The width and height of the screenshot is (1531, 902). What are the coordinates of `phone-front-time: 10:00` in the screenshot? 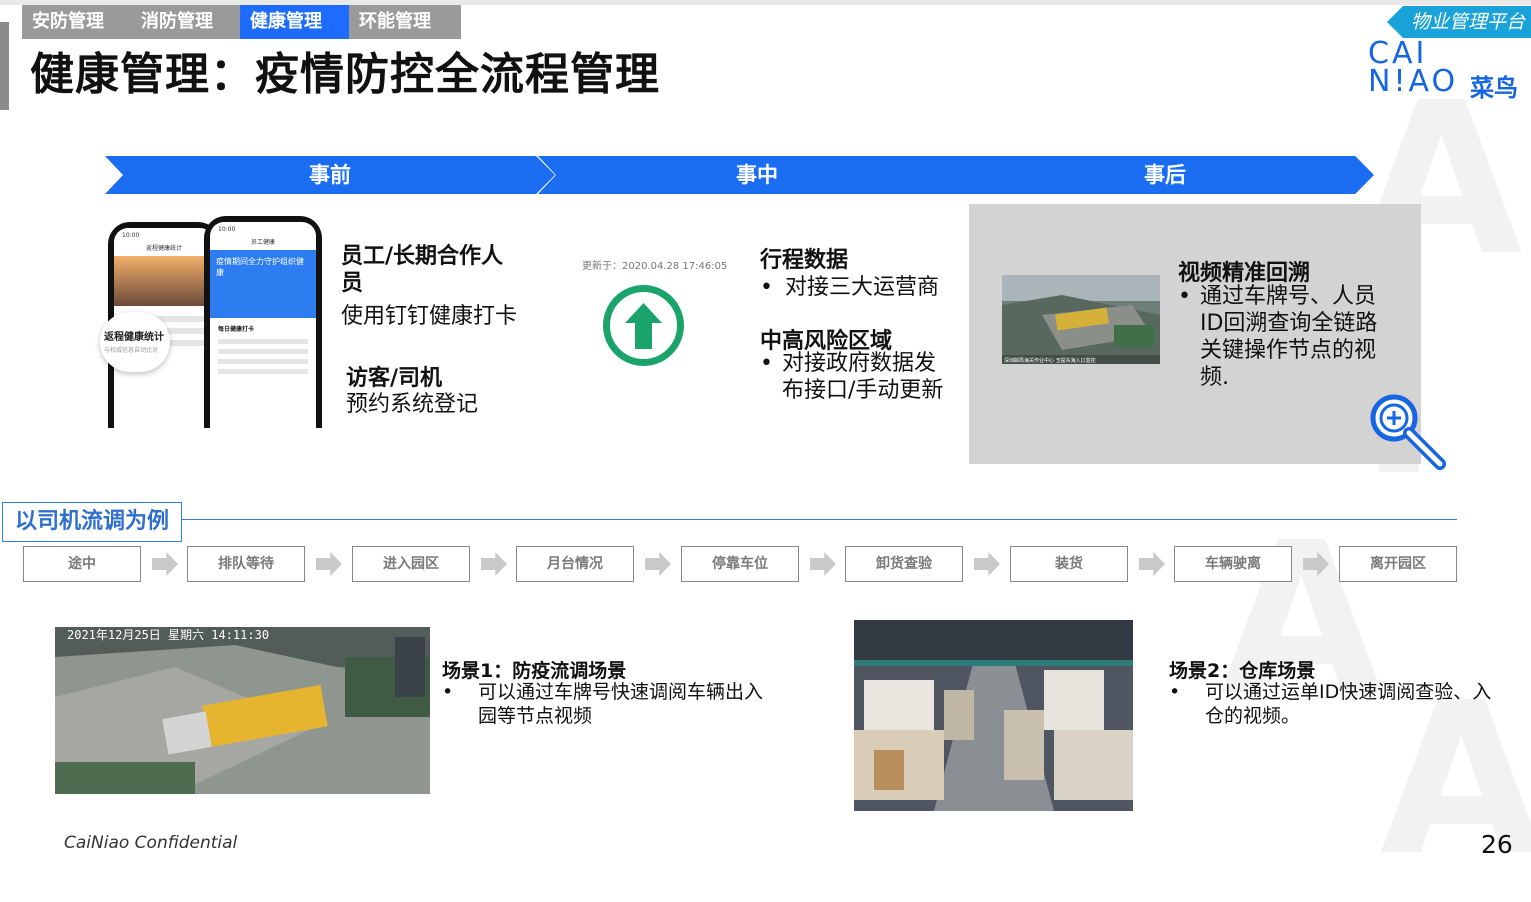 It's located at (227, 229).